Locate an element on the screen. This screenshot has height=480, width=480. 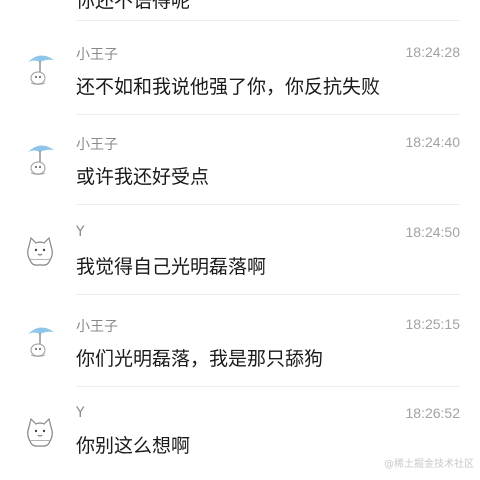
message-time: 18:24:28 is located at coordinates (433, 52).